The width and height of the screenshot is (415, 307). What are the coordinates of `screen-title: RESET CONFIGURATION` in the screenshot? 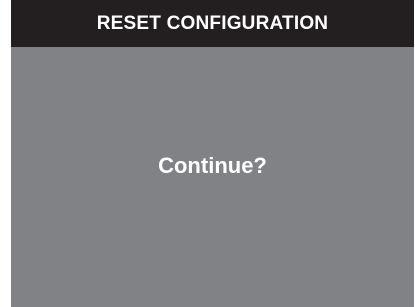 It's located at (212, 23).